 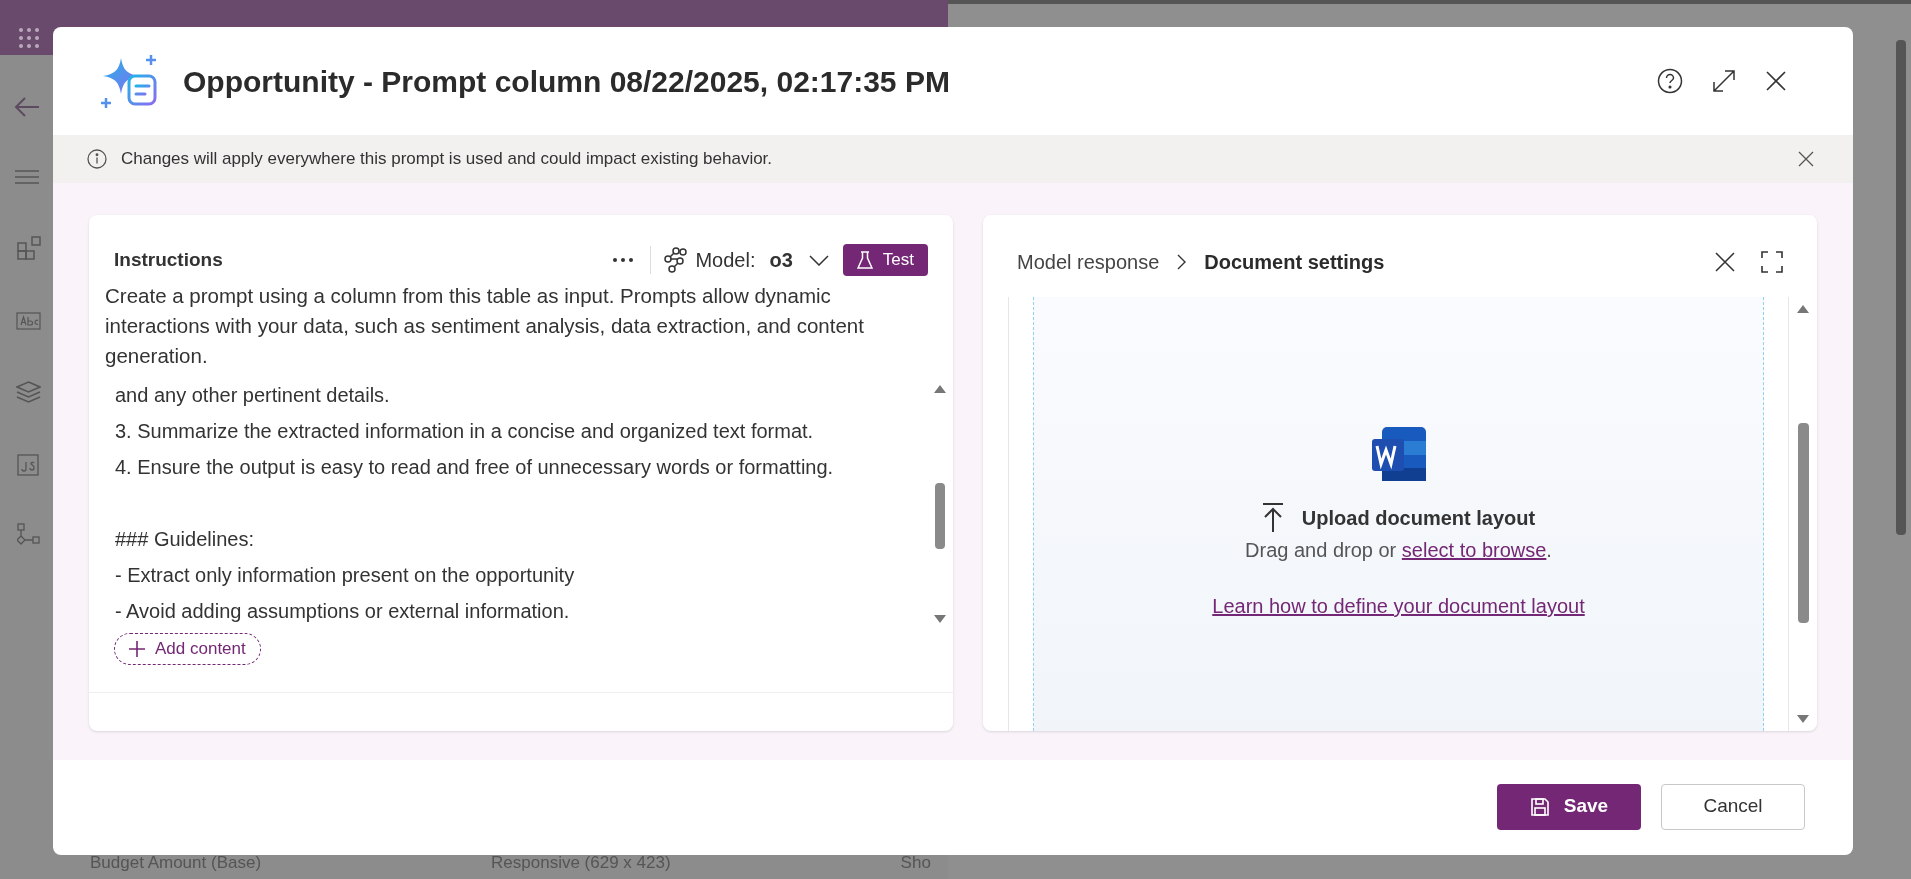 What do you see at coordinates (28, 465) in the screenshot?
I see `script-icon` at bounding box center [28, 465].